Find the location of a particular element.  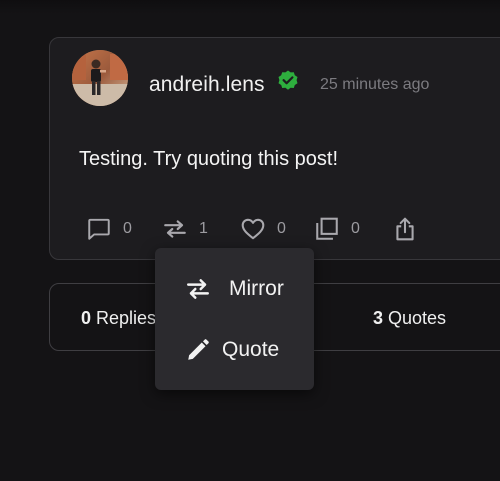

comment-button: 0 is located at coordinates (109, 229).